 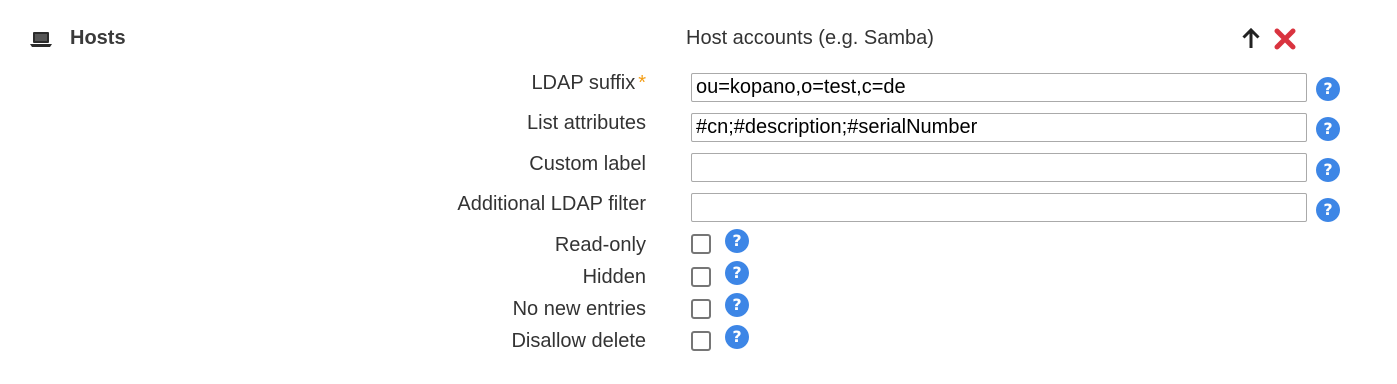 I want to click on no-new-entries-label: No new entries, so click(x=579, y=309).